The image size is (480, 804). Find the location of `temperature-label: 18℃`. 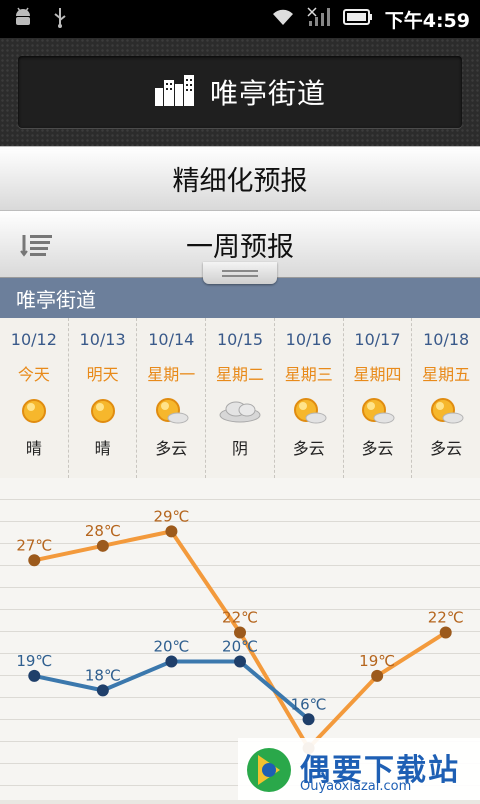

temperature-label: 18℃ is located at coordinates (103, 675).